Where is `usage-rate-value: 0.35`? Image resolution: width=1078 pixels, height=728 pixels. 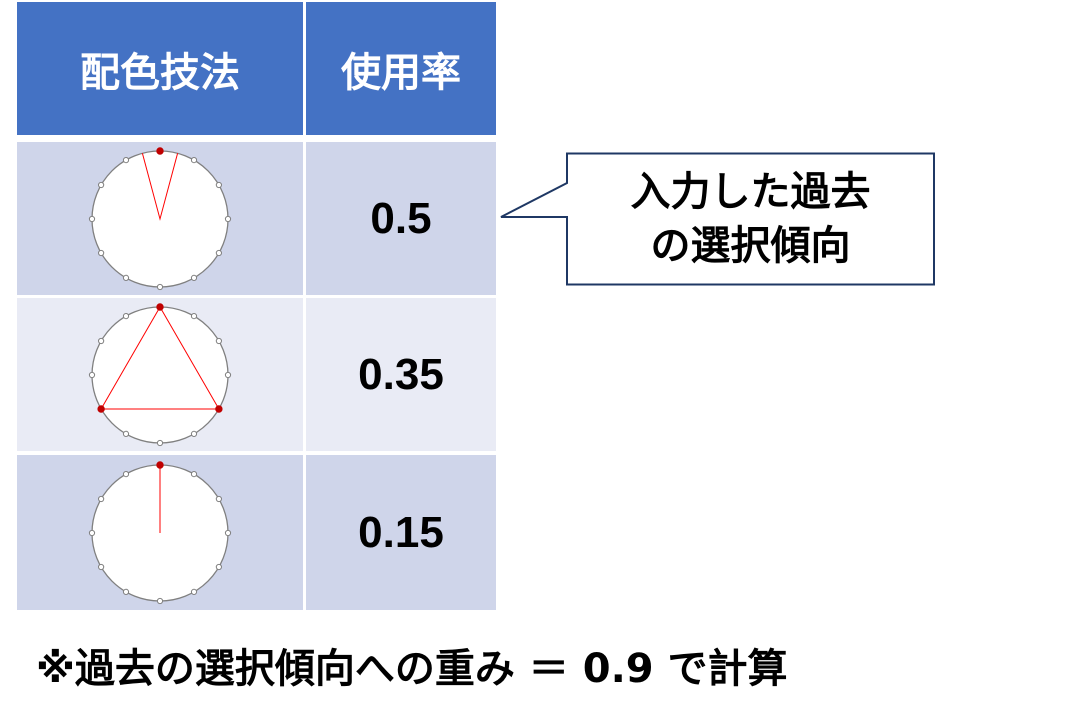
usage-rate-value: 0.35 is located at coordinates (401, 374).